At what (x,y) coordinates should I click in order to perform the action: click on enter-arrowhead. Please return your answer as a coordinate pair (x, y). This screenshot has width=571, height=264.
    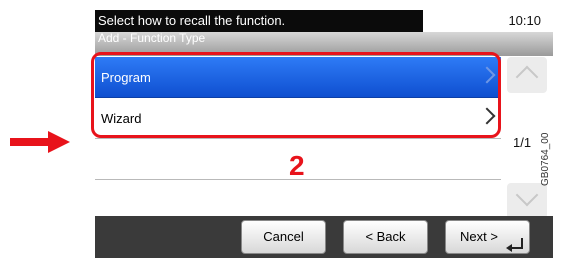
    Looking at the image, I should click on (509, 248).